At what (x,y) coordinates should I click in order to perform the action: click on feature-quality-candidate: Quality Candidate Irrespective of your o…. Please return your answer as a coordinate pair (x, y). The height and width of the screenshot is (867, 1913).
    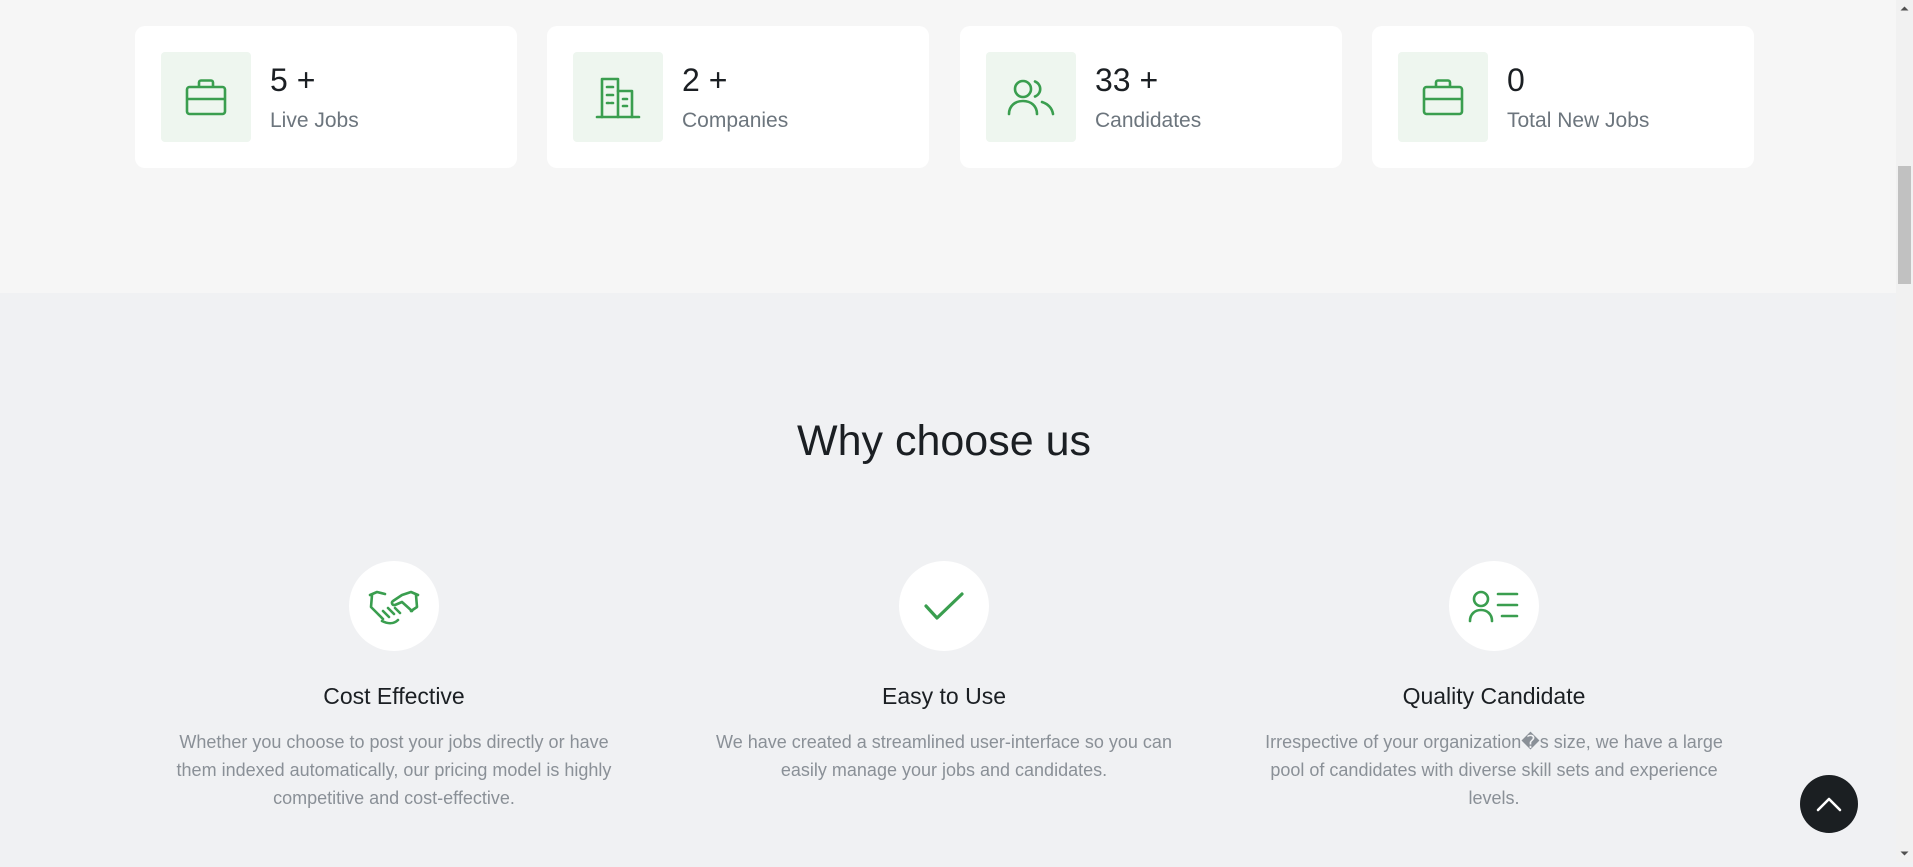
    Looking at the image, I should click on (1494, 686).